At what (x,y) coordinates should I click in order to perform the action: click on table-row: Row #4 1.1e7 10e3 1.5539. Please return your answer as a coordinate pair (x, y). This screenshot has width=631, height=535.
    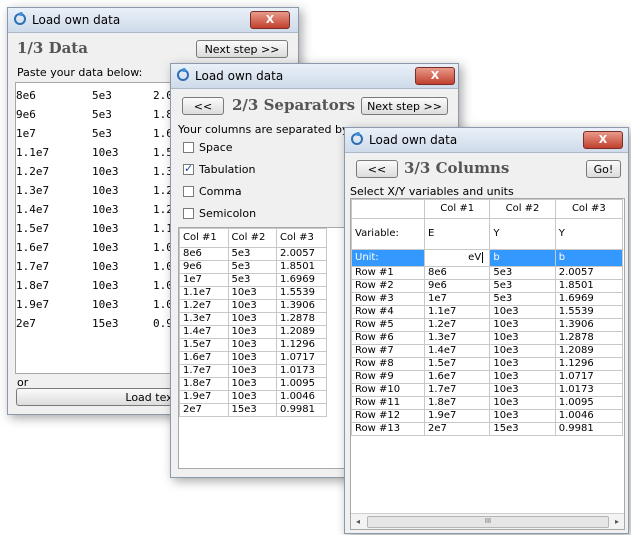
    Looking at the image, I should click on (487, 312).